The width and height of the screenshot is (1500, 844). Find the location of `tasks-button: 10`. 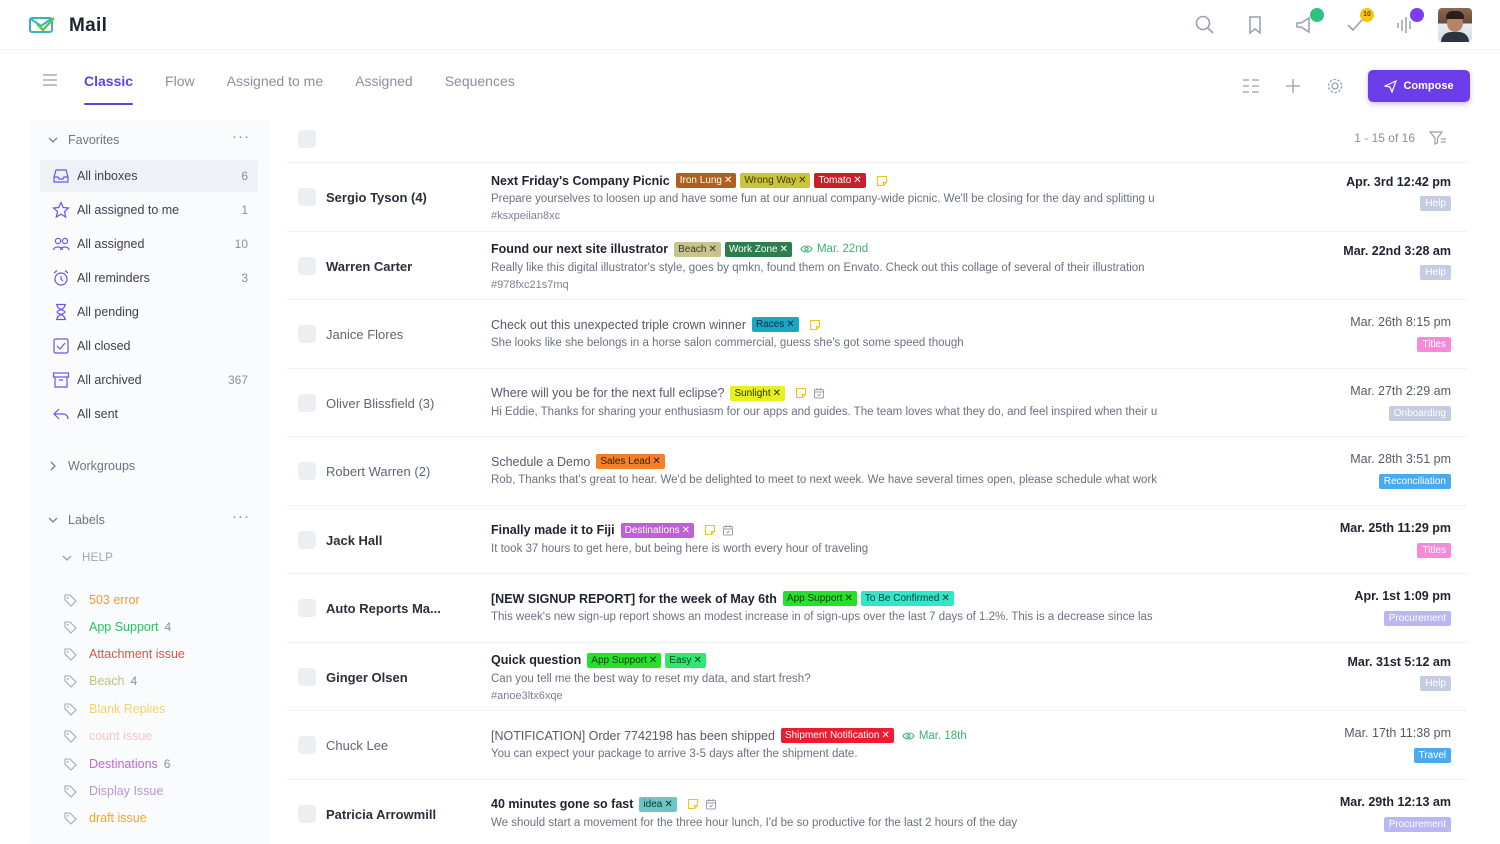

tasks-button: 10 is located at coordinates (1359, 22).